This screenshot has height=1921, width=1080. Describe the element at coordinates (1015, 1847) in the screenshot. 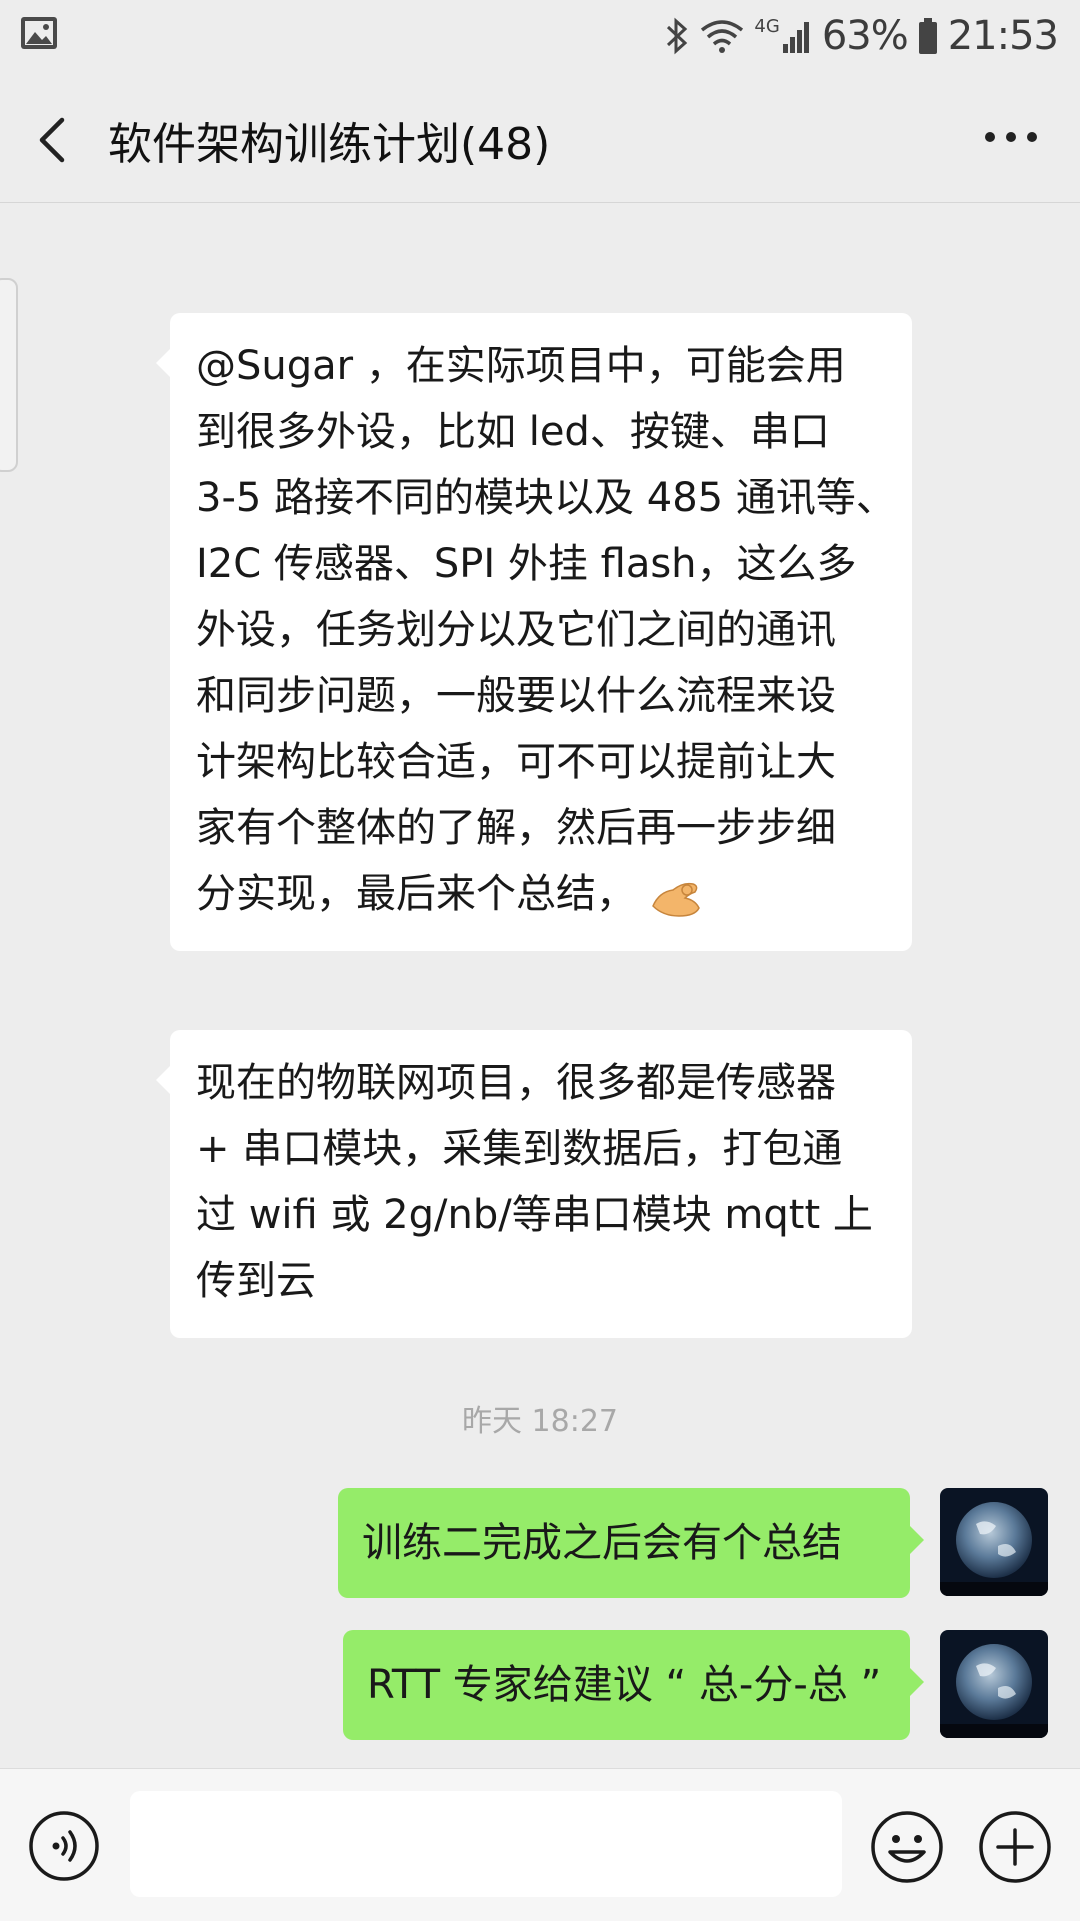

I see `plus-circle-icon` at that location.